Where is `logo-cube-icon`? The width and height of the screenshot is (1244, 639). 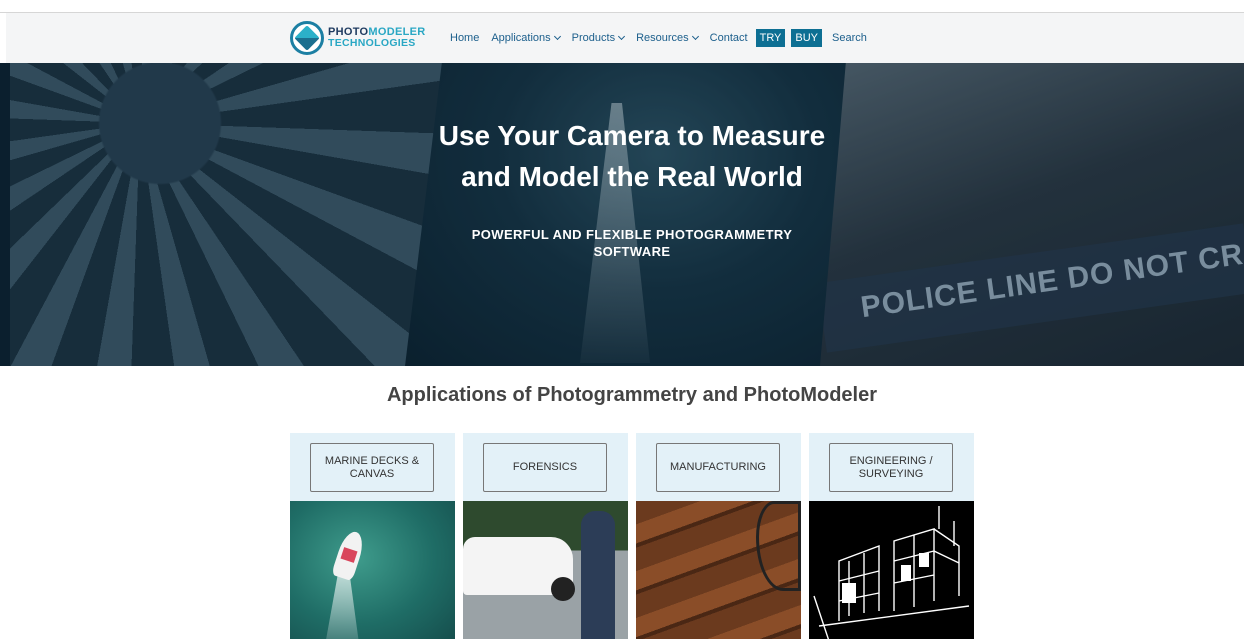 logo-cube-icon is located at coordinates (307, 38).